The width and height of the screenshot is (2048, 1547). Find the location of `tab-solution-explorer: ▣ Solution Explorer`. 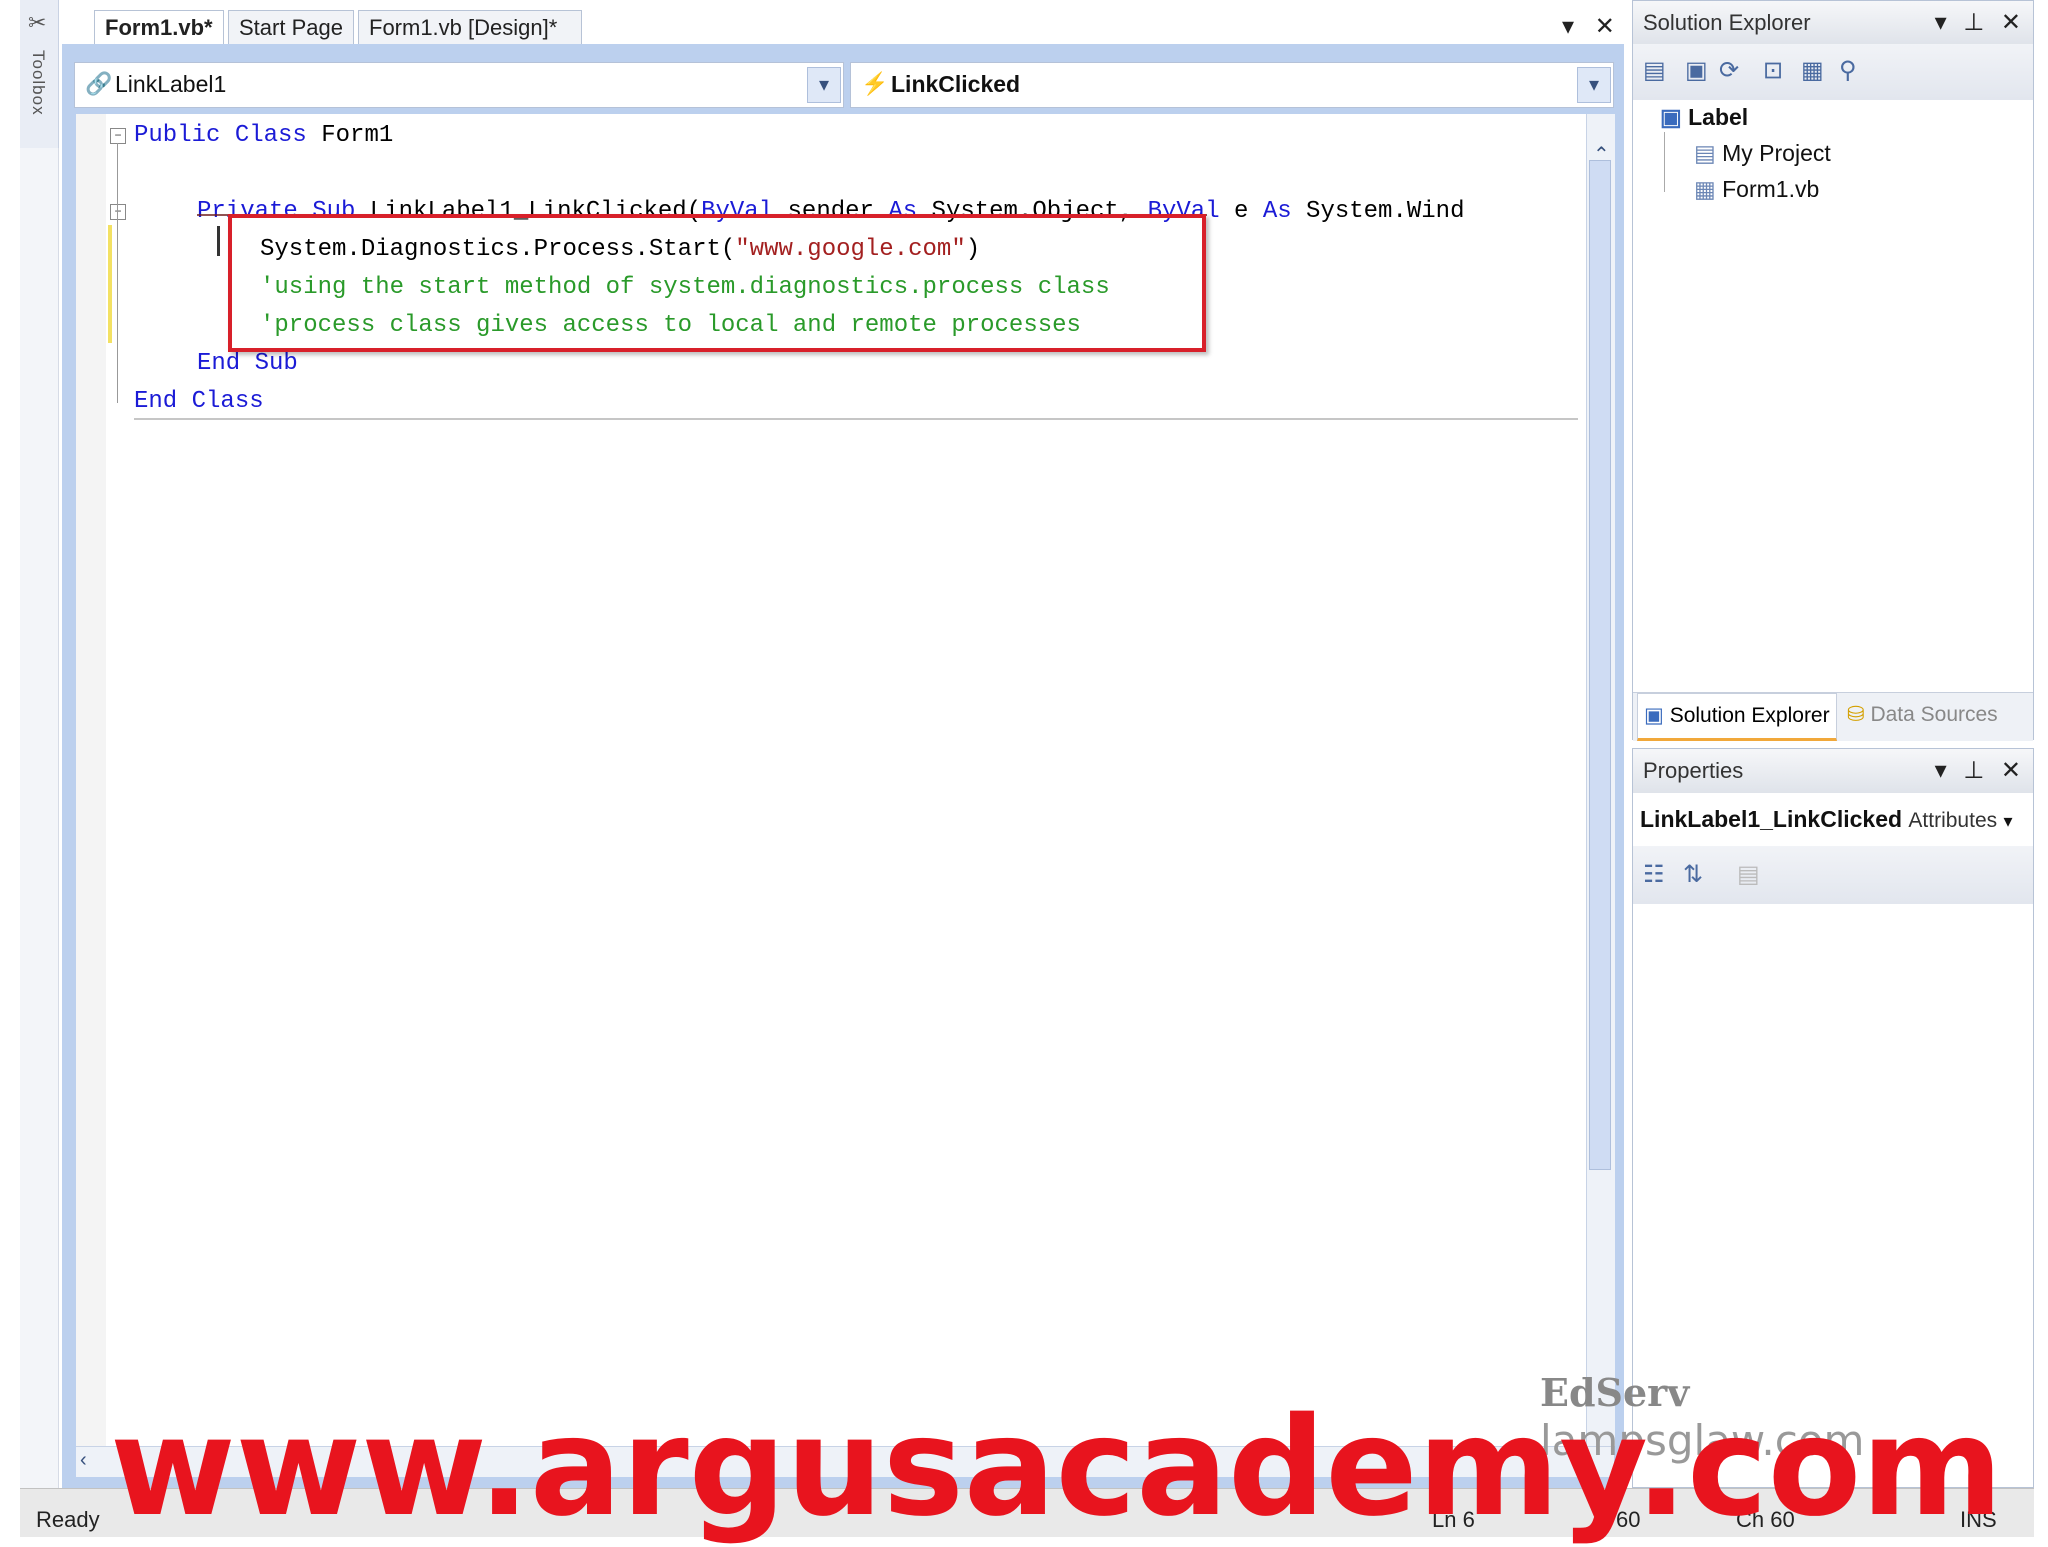

tab-solution-explorer: ▣ Solution Explorer is located at coordinates (1737, 717).